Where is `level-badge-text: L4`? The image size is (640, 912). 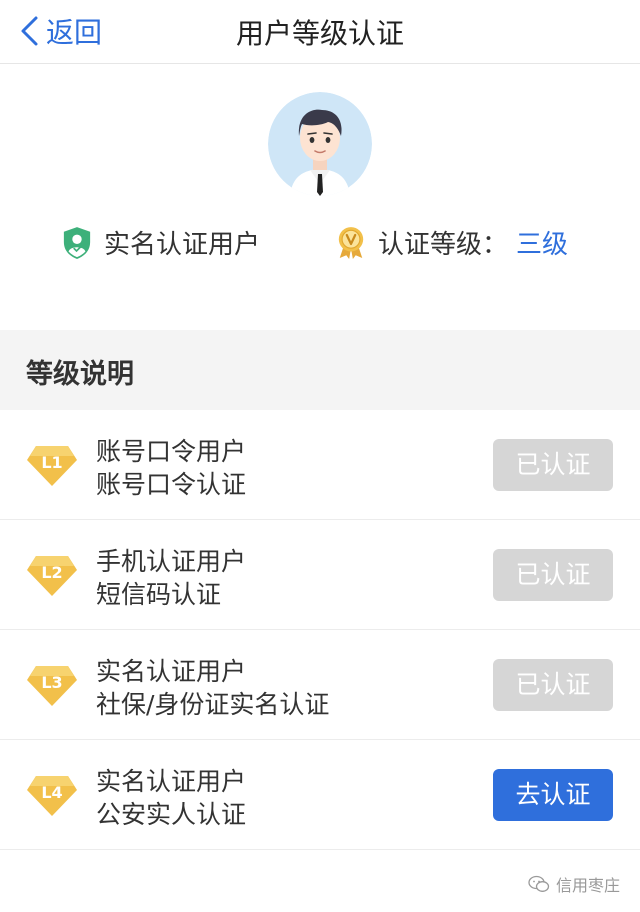
level-badge-text: L4 is located at coordinates (51, 792).